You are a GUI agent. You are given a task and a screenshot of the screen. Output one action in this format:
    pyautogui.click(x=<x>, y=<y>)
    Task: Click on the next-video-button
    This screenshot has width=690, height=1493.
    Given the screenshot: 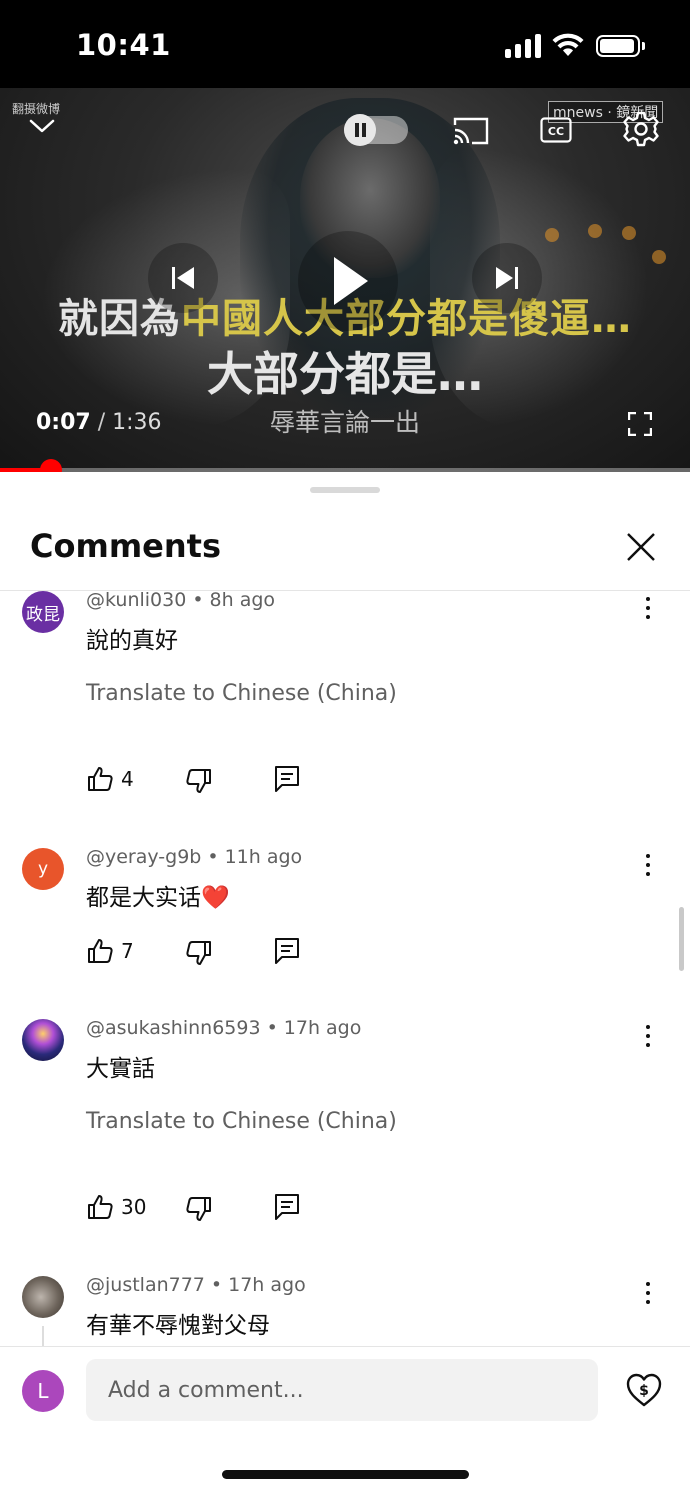 What is the action you would take?
    pyautogui.click(x=507, y=278)
    